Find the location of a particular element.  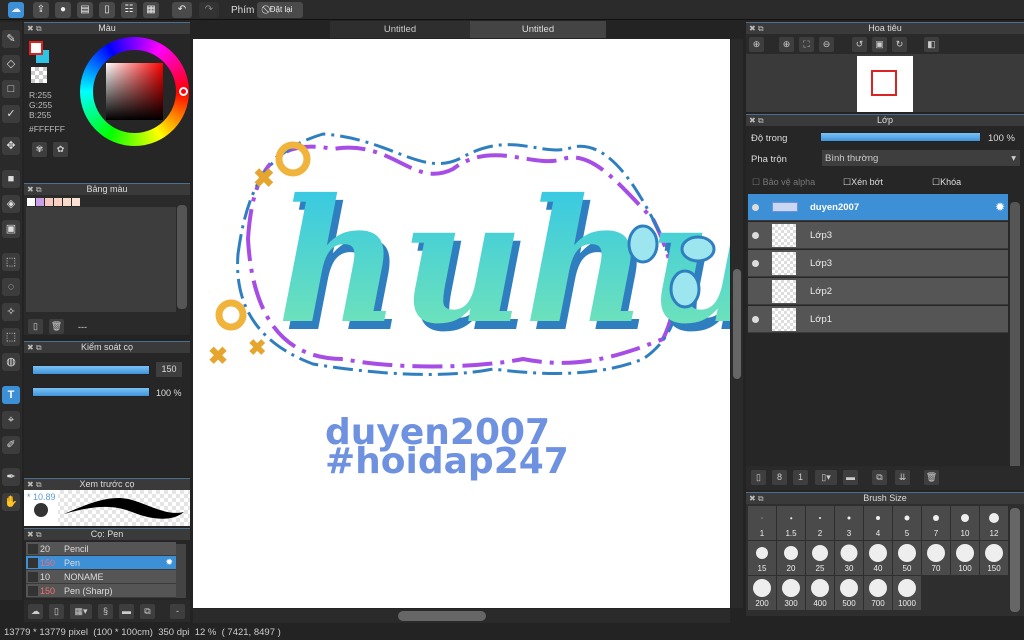

brush-size-cell: 40 is located at coordinates (878, 558).